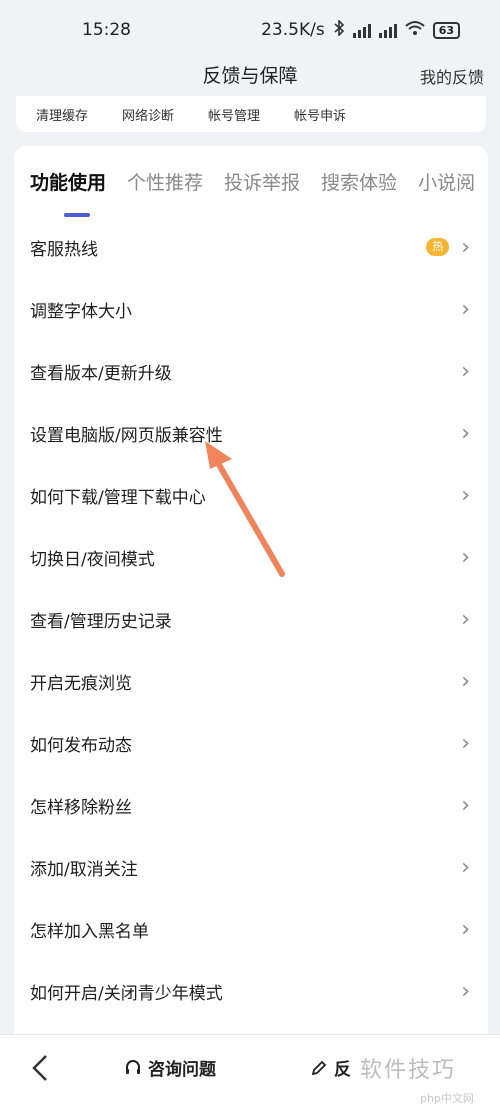  I want to click on list-item: 如何下载/管理下载中心 ›, so click(251, 495).